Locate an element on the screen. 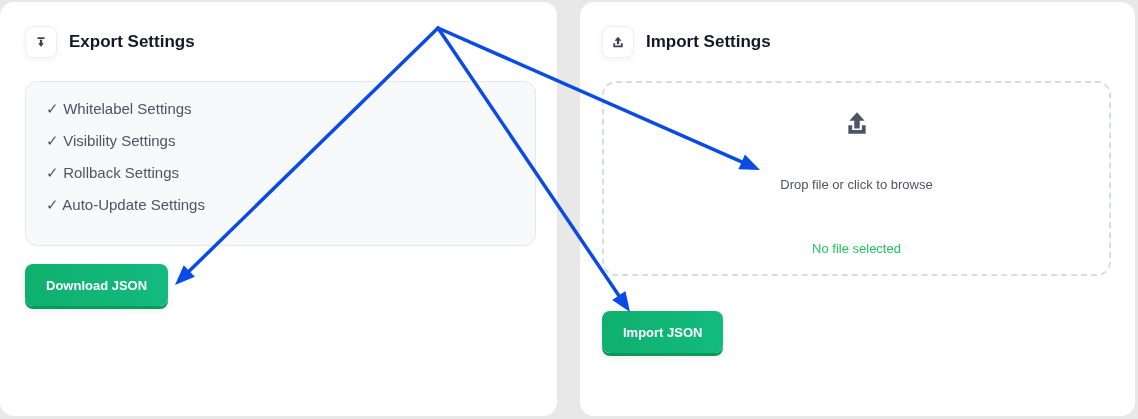  import-button: Import JSON is located at coordinates (663, 332).